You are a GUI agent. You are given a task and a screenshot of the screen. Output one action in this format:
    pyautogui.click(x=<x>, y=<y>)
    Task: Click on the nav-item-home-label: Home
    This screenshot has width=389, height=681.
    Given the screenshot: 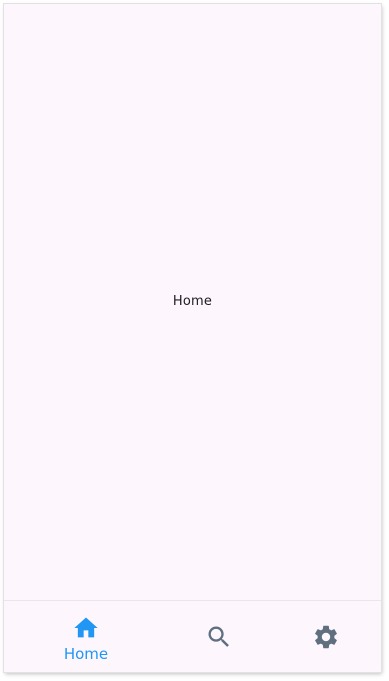 What is the action you would take?
    pyautogui.click(x=86, y=654)
    